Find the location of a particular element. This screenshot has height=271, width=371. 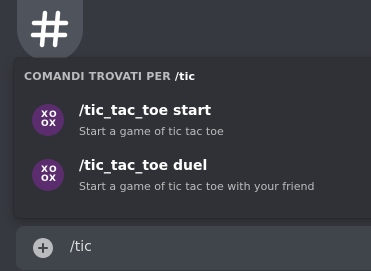

autocomplete-query: /tic is located at coordinates (185, 76).